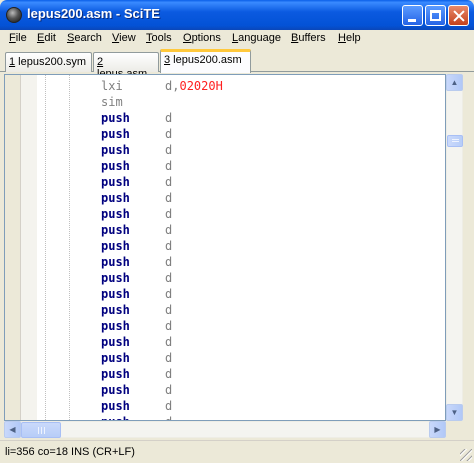 This screenshot has height=463, width=474. I want to click on menu-item: Help, so click(349, 38).